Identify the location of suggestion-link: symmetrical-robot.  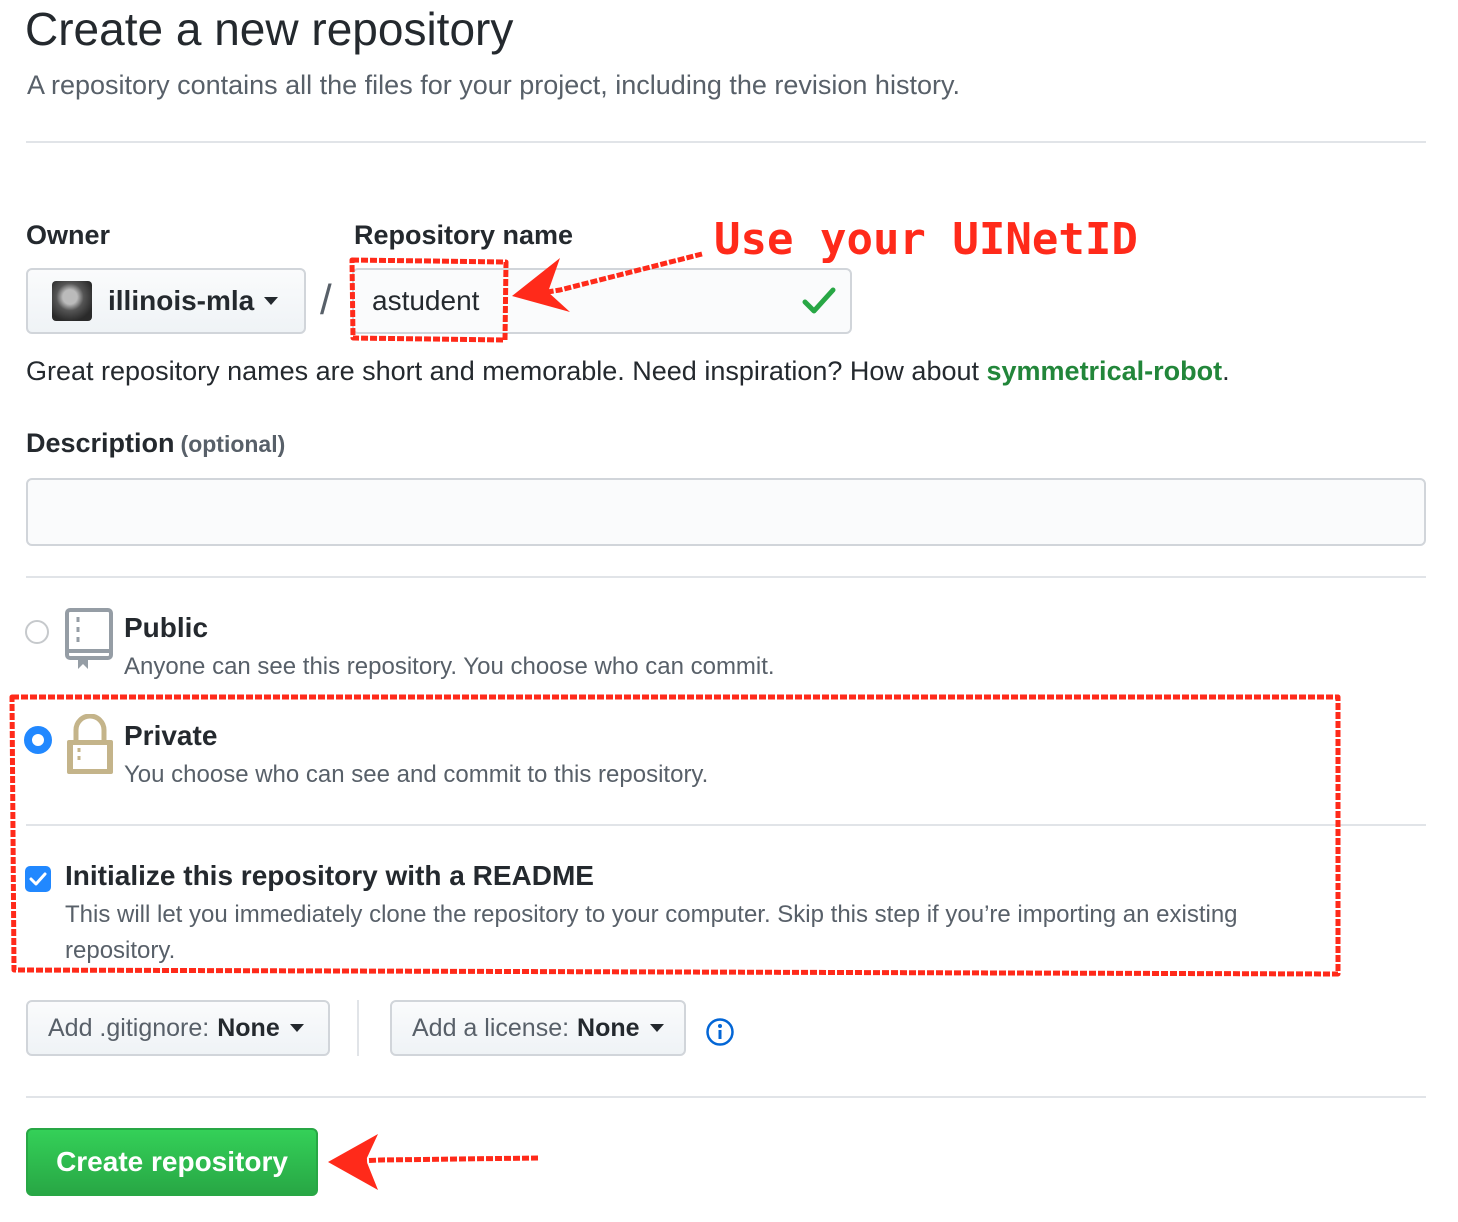
(1105, 371).